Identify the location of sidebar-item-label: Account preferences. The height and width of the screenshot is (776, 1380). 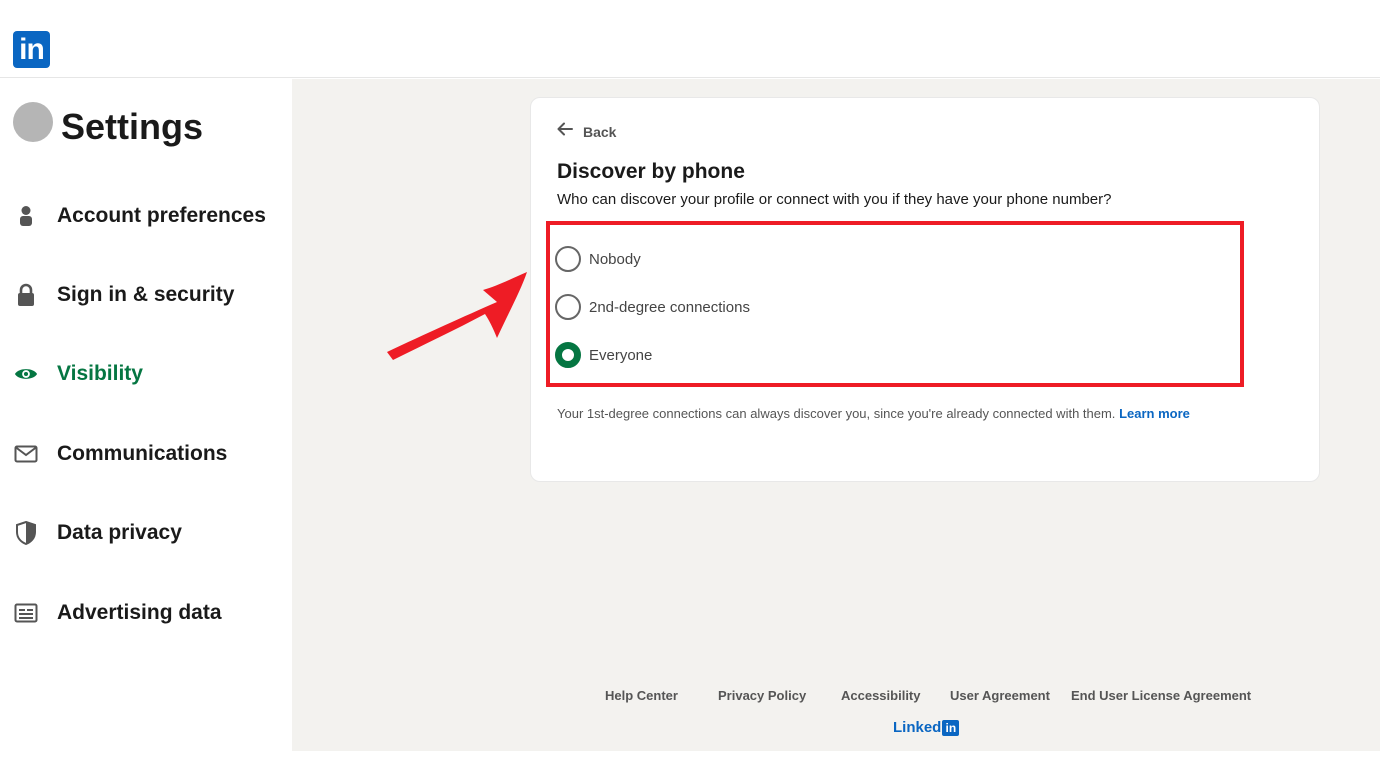
(161, 215).